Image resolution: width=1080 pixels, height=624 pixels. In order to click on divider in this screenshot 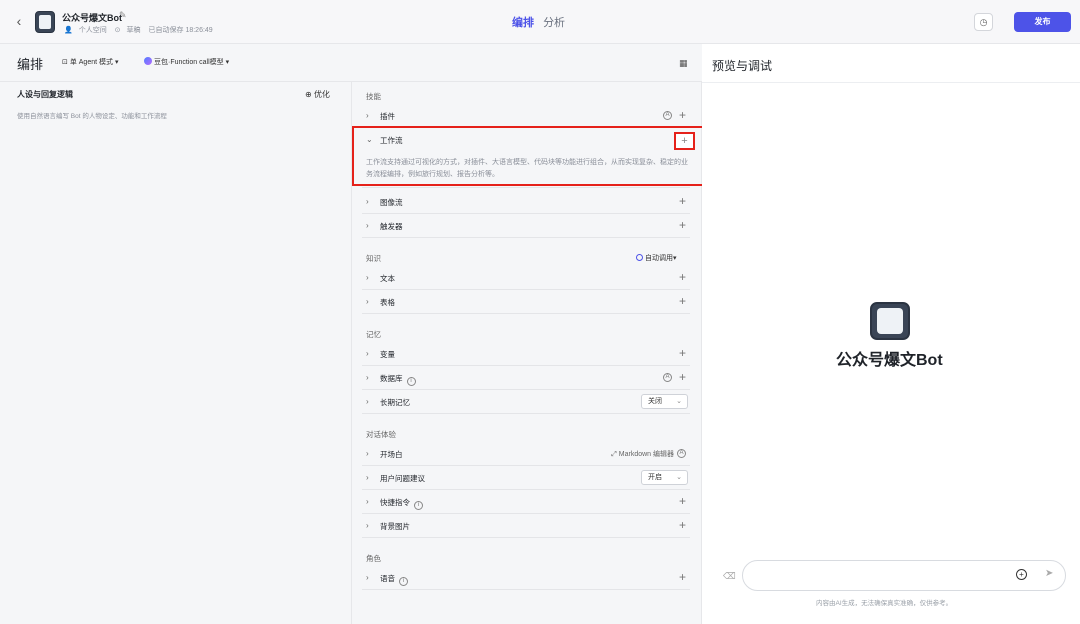, I will do `click(891, 82)`.